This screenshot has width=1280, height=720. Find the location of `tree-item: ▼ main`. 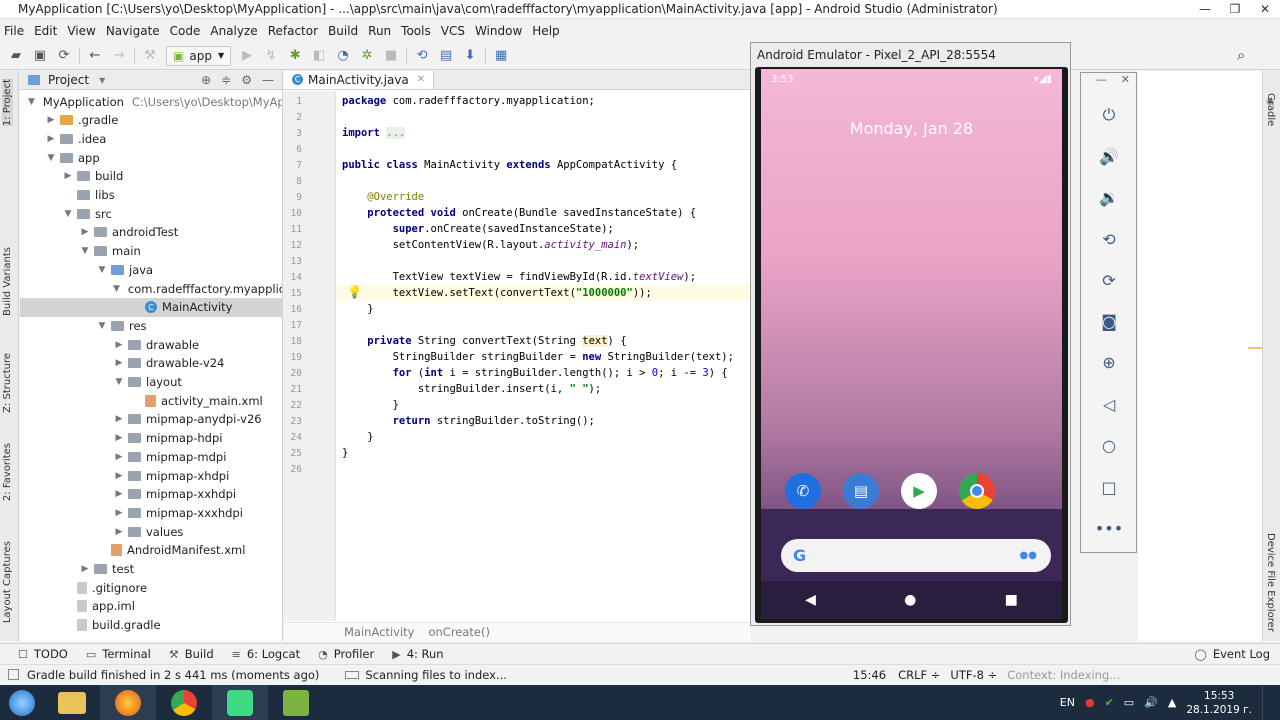

tree-item: ▼ main is located at coordinates (151, 251).